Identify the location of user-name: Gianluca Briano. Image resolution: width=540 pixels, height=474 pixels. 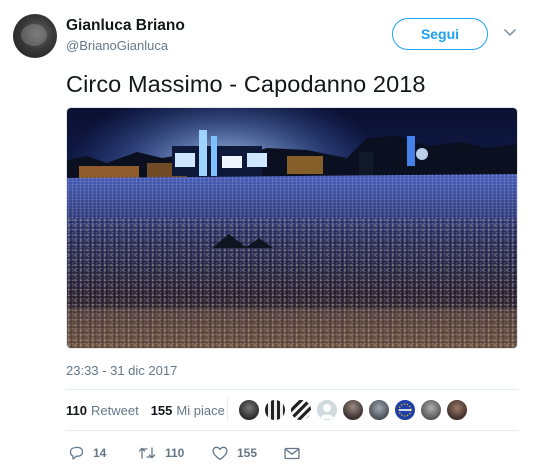
(125, 26).